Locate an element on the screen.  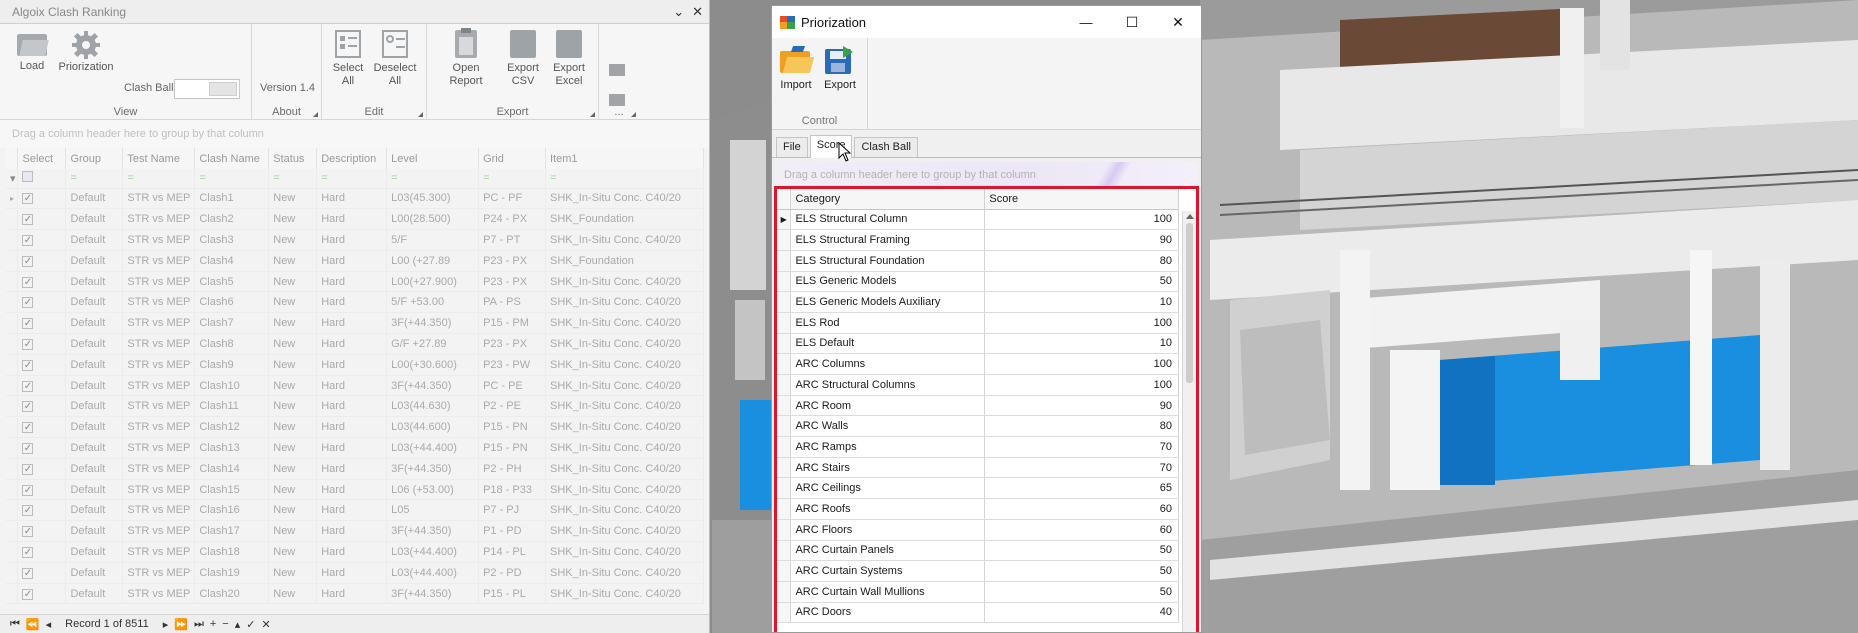
category-cell: ARC Curtain Systems is located at coordinates (888, 571).